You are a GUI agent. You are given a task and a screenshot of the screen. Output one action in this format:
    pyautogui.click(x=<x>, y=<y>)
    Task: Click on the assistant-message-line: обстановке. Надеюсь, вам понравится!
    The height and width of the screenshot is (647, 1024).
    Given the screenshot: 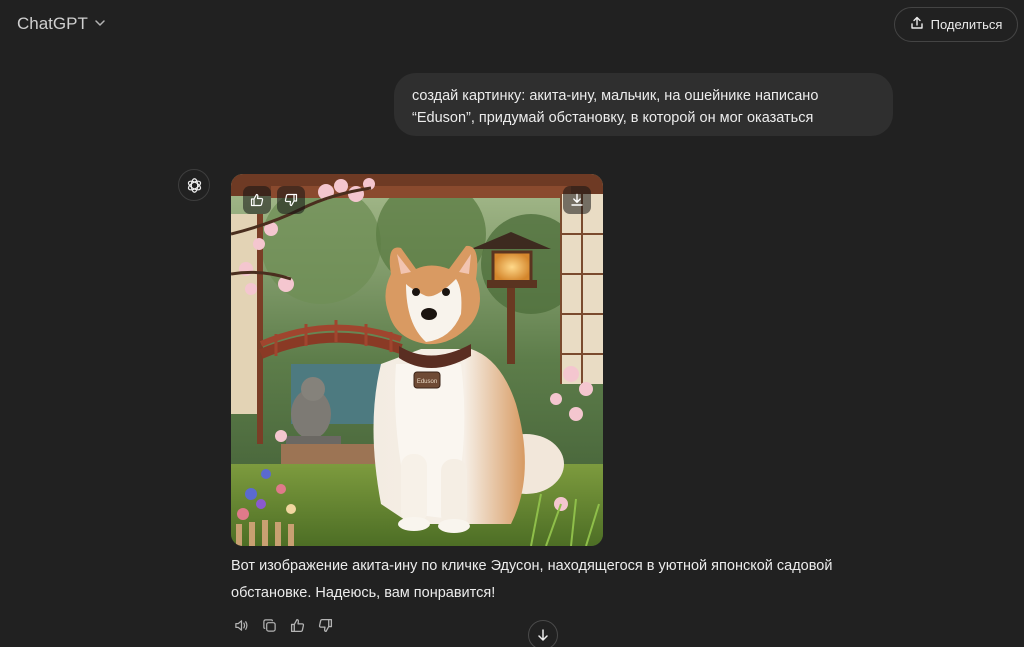 What is the action you would take?
    pyautogui.click(x=363, y=593)
    